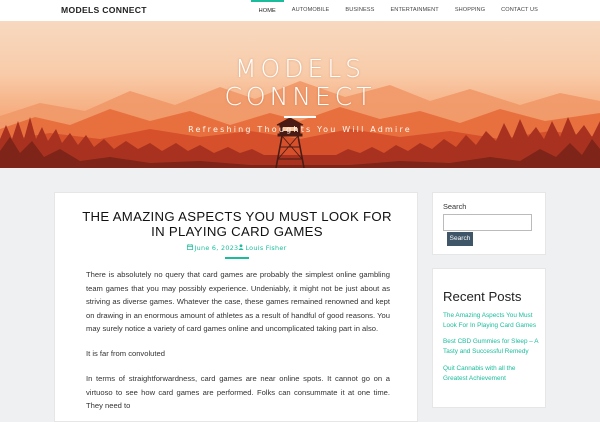 Image resolution: width=600 pixels, height=422 pixels. I want to click on site-title-line-2: CONNECT, so click(300, 96).